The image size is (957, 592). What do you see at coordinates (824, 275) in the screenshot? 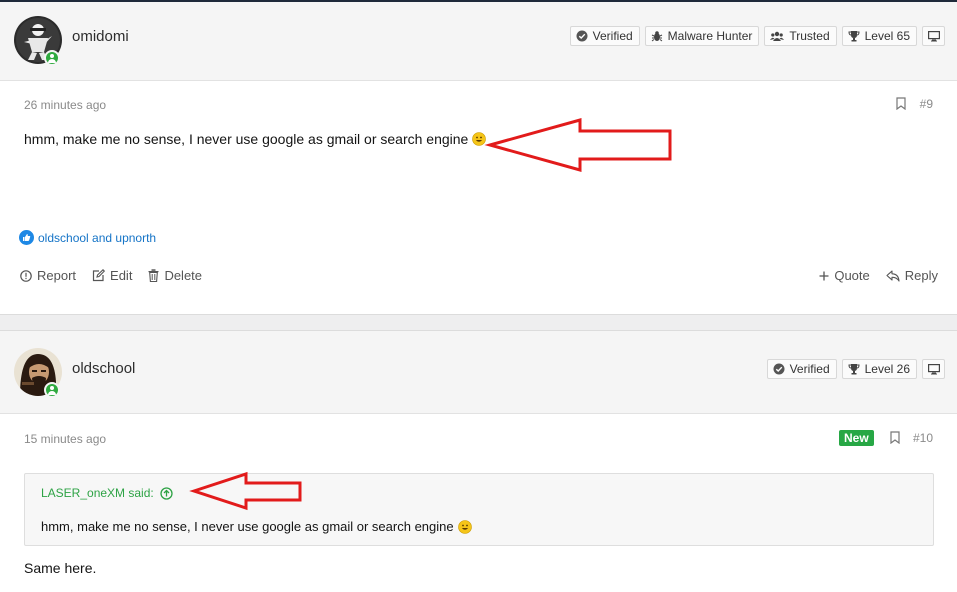
I see `plus-icon` at bounding box center [824, 275].